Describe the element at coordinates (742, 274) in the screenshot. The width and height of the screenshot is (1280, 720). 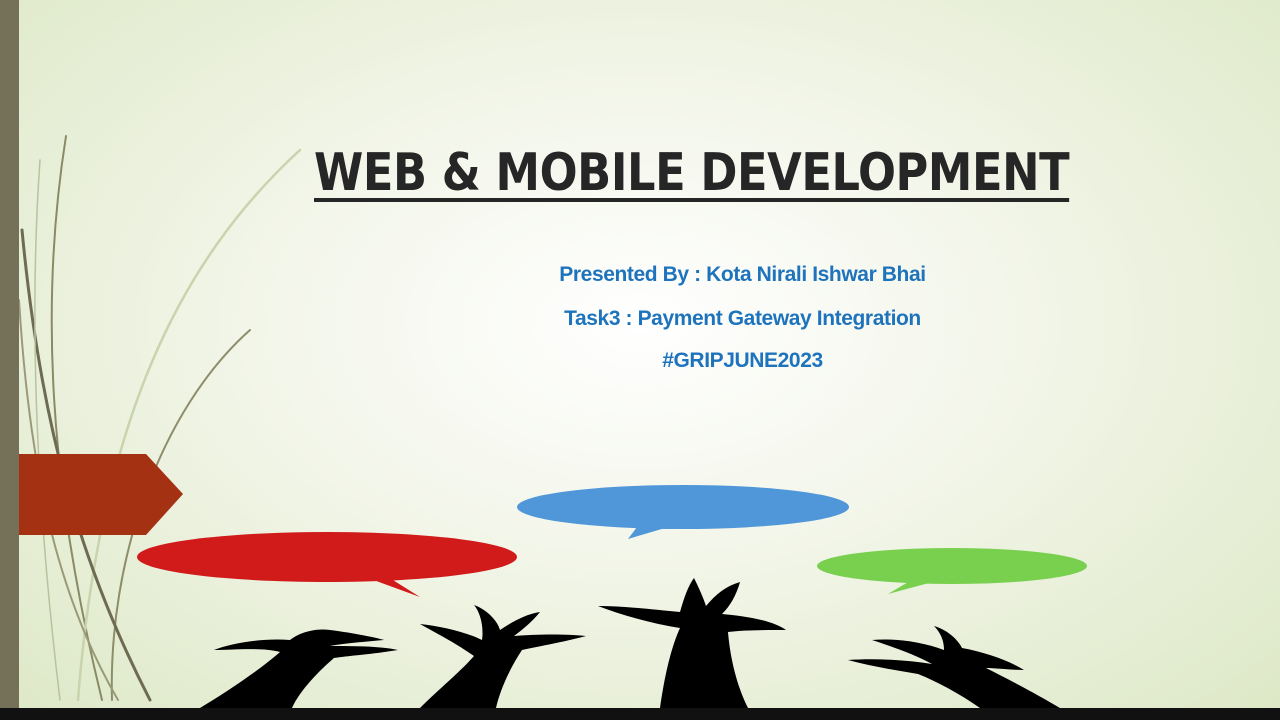
I see `presenter-line: Presented By : Kota Nirali Ishwar Bhai` at that location.